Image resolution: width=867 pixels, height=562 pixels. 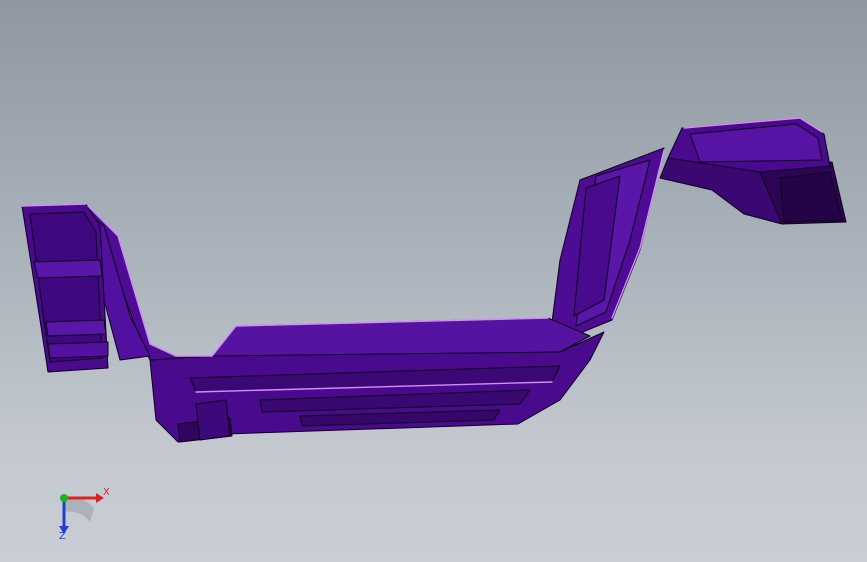 What do you see at coordinates (62, 536) in the screenshot?
I see `z-axis-label: Z` at bounding box center [62, 536].